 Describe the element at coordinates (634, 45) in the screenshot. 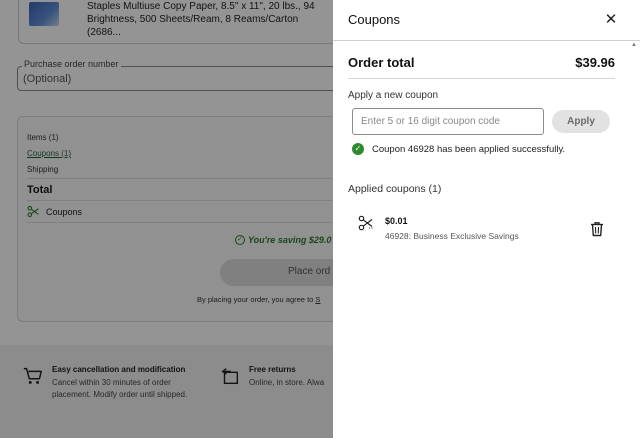

I see `scroll-up-arrow: ▲` at that location.